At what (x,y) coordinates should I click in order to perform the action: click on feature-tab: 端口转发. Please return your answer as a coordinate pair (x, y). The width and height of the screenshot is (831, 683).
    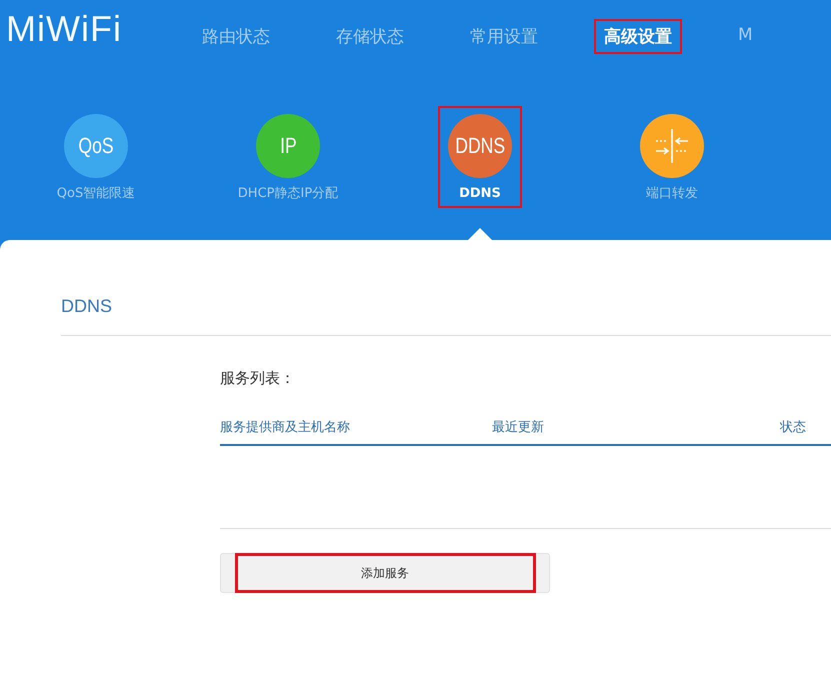
    Looking at the image, I should click on (672, 157).